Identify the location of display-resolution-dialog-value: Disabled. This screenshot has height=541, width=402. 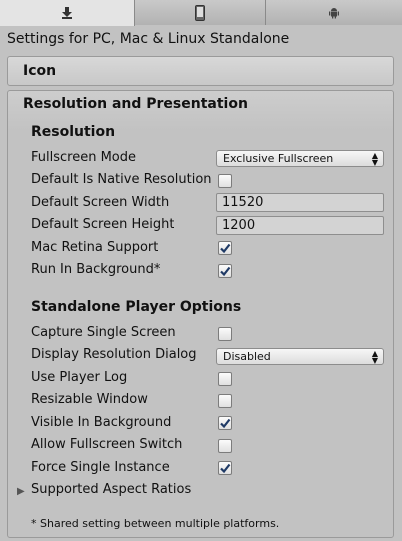
(247, 356).